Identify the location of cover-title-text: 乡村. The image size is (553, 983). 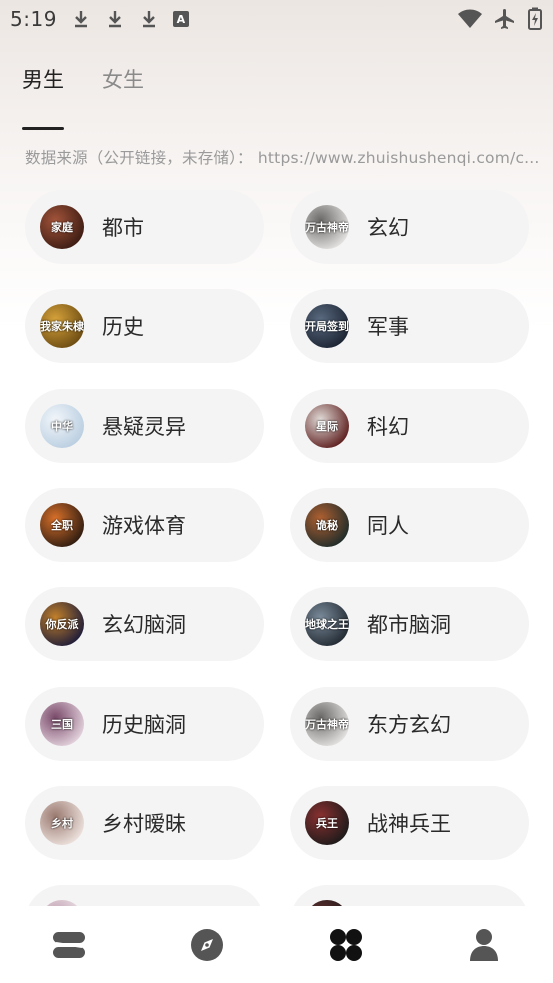
(62, 823).